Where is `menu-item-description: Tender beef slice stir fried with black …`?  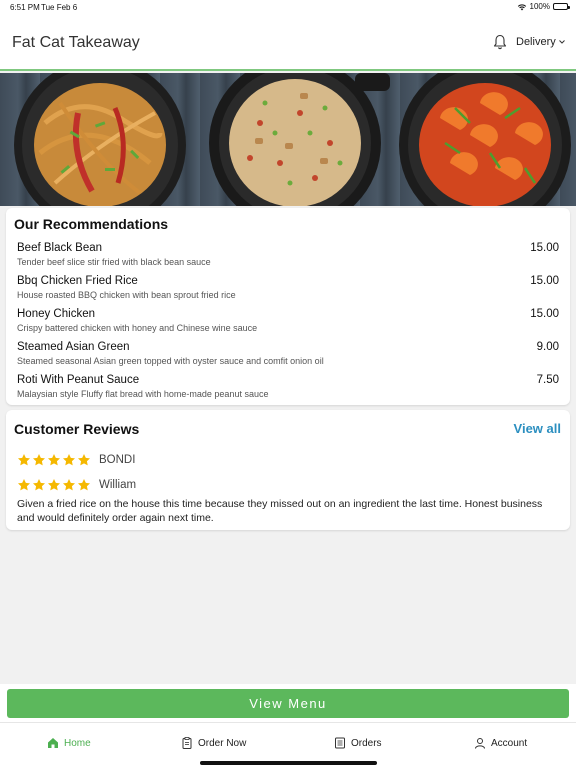
menu-item-description: Tender beef slice stir fried with black … is located at coordinates (114, 262).